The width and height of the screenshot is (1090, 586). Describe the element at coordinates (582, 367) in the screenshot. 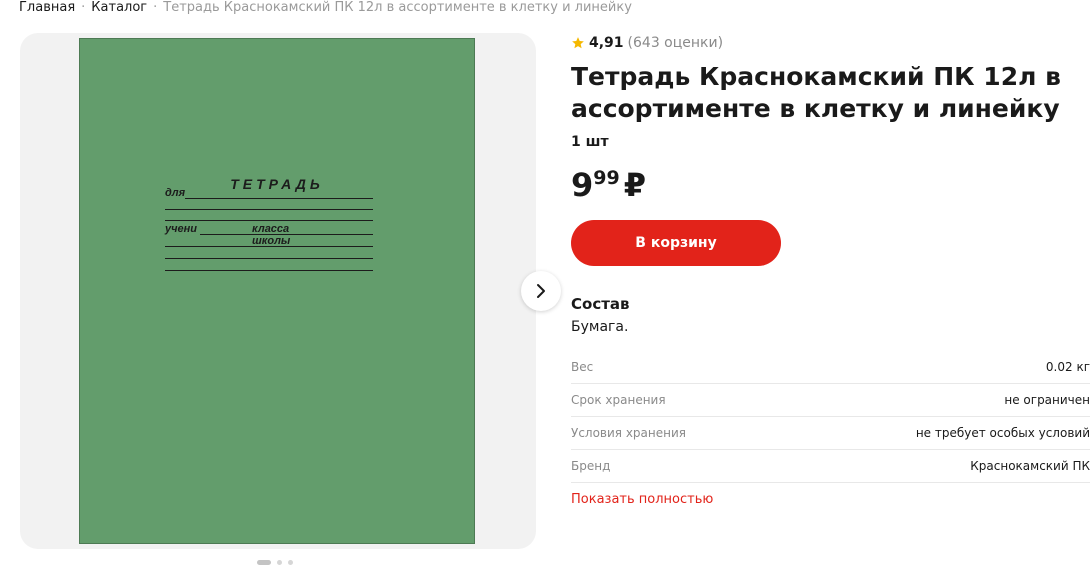

I see `spec-key: Вес` at that location.